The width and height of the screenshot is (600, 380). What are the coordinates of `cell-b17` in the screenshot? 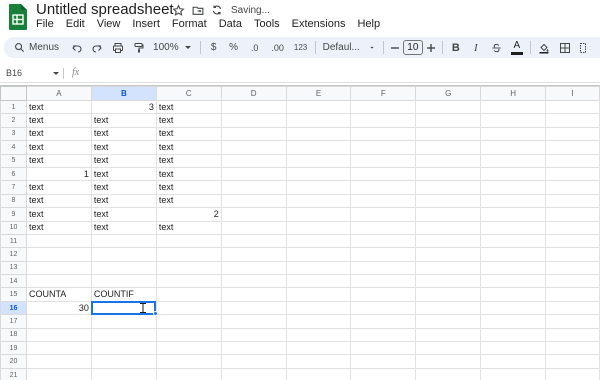 It's located at (123, 321).